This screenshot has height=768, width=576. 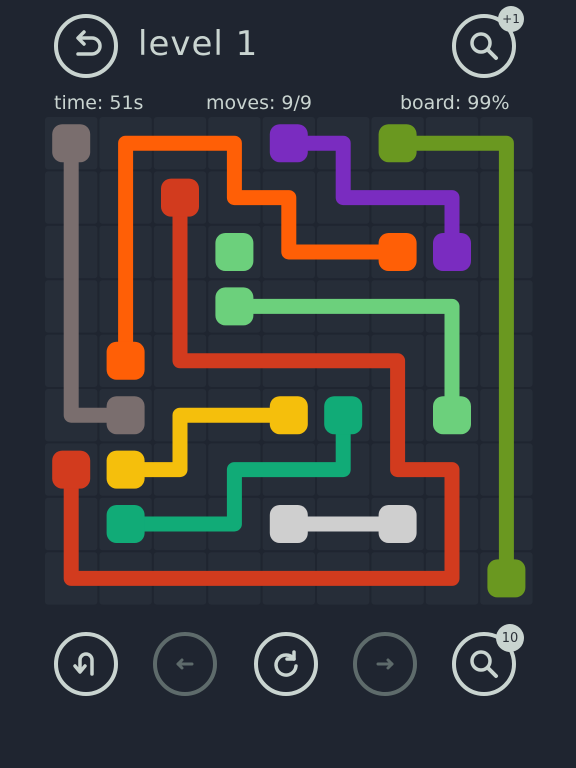 I want to click on next-level-button, so click(x=385, y=664).